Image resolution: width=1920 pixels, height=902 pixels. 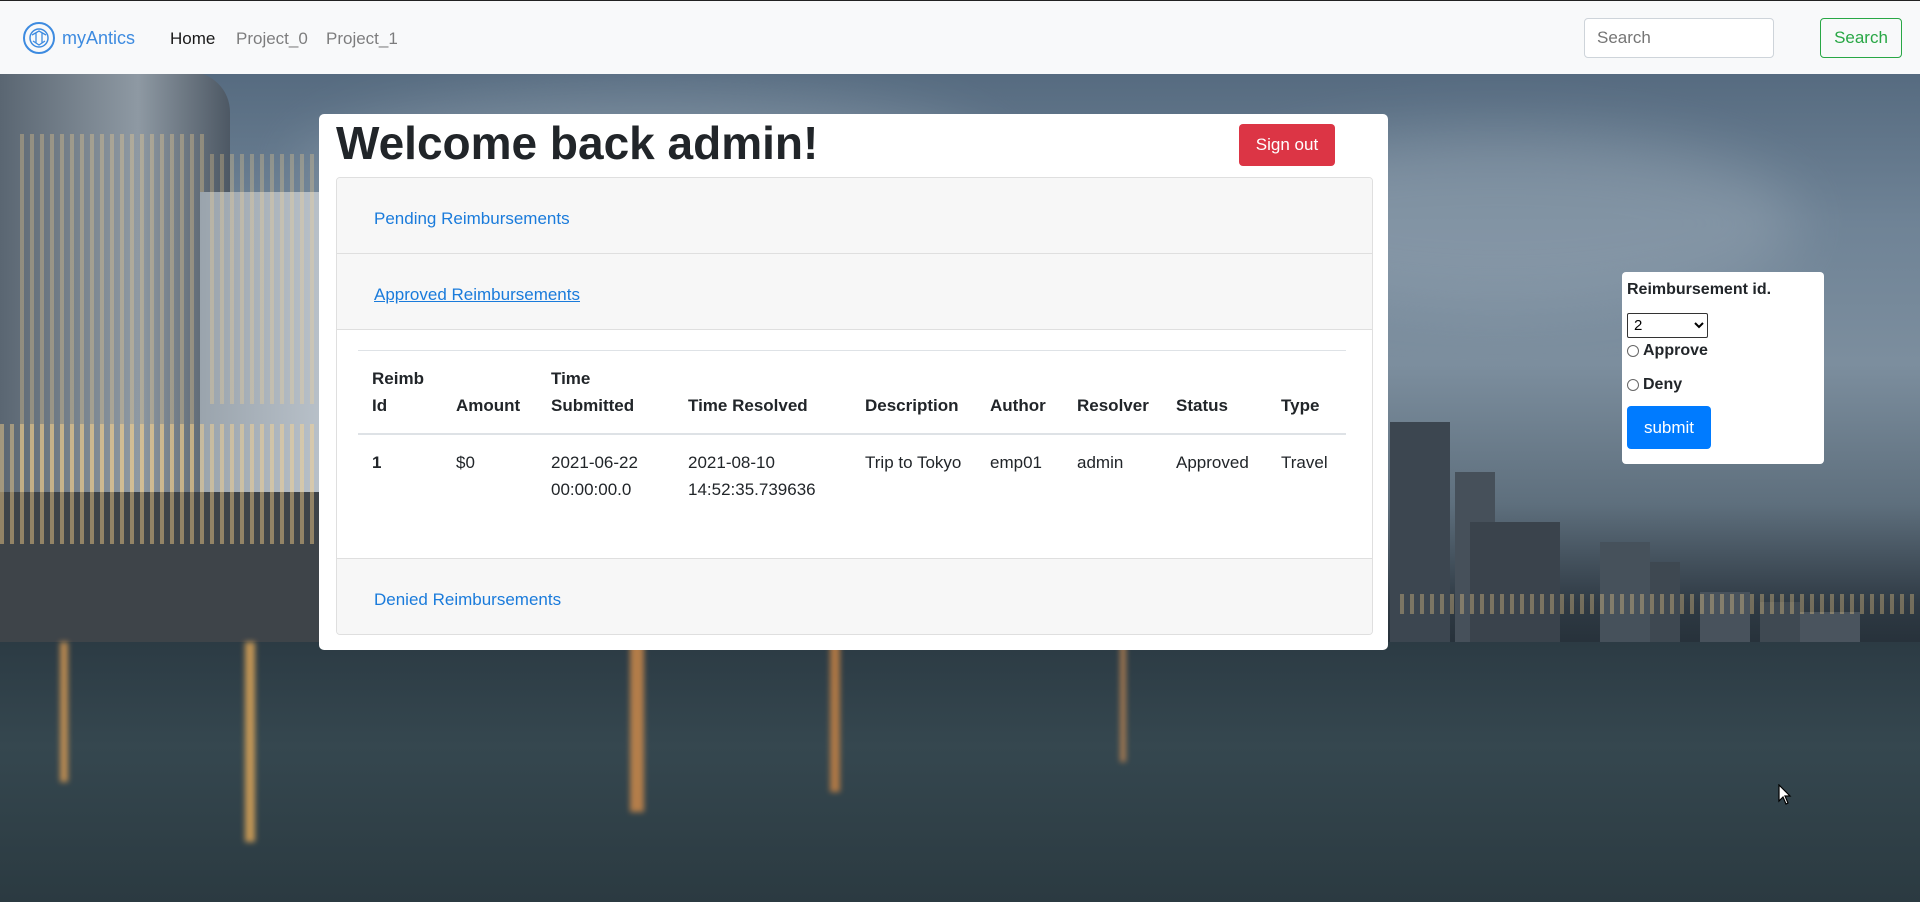 What do you see at coordinates (752, 476) in the screenshot?
I see `cell-time-resolved: 2021-08-10 14:52:35.739636` at bounding box center [752, 476].